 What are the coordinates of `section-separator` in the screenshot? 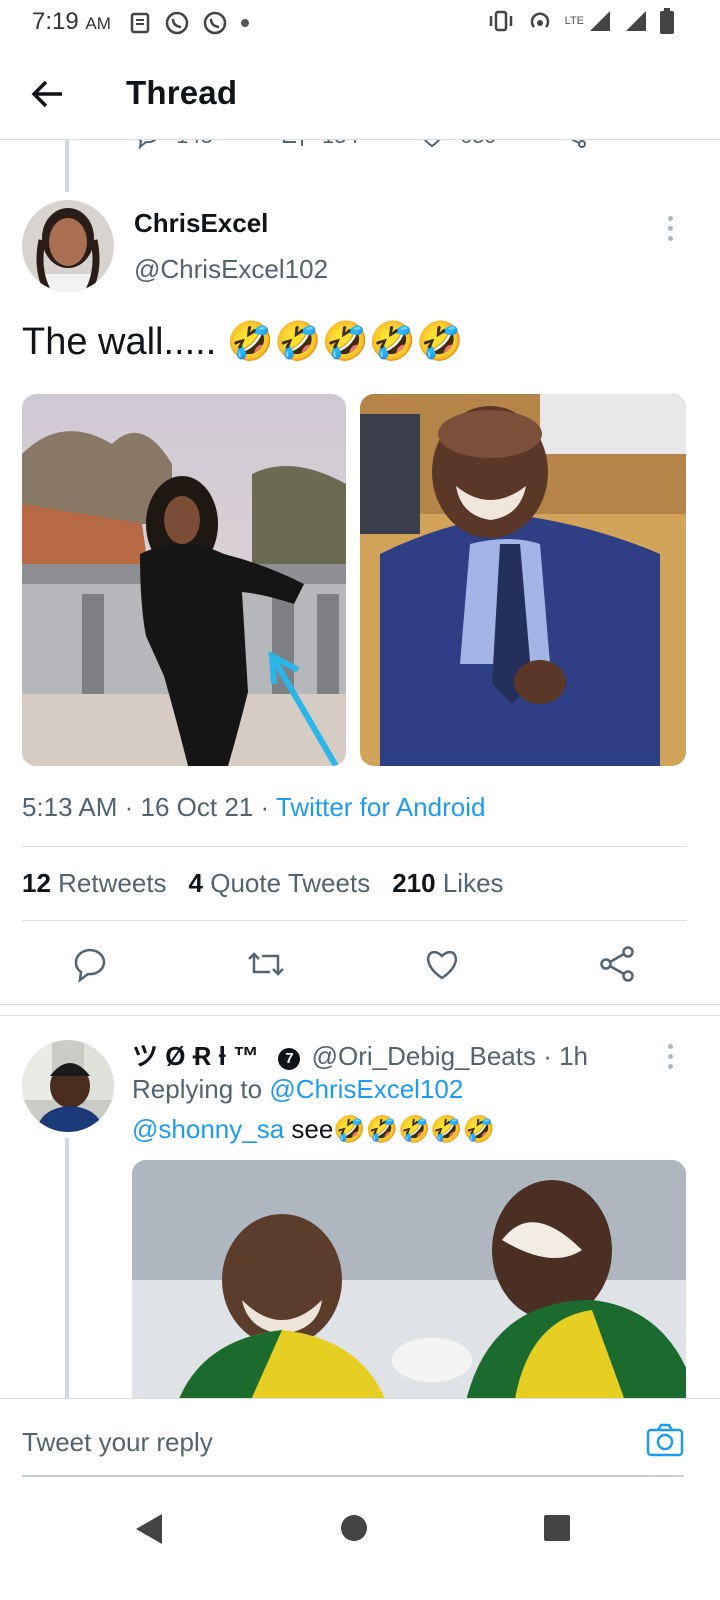 It's located at (360, 1010).